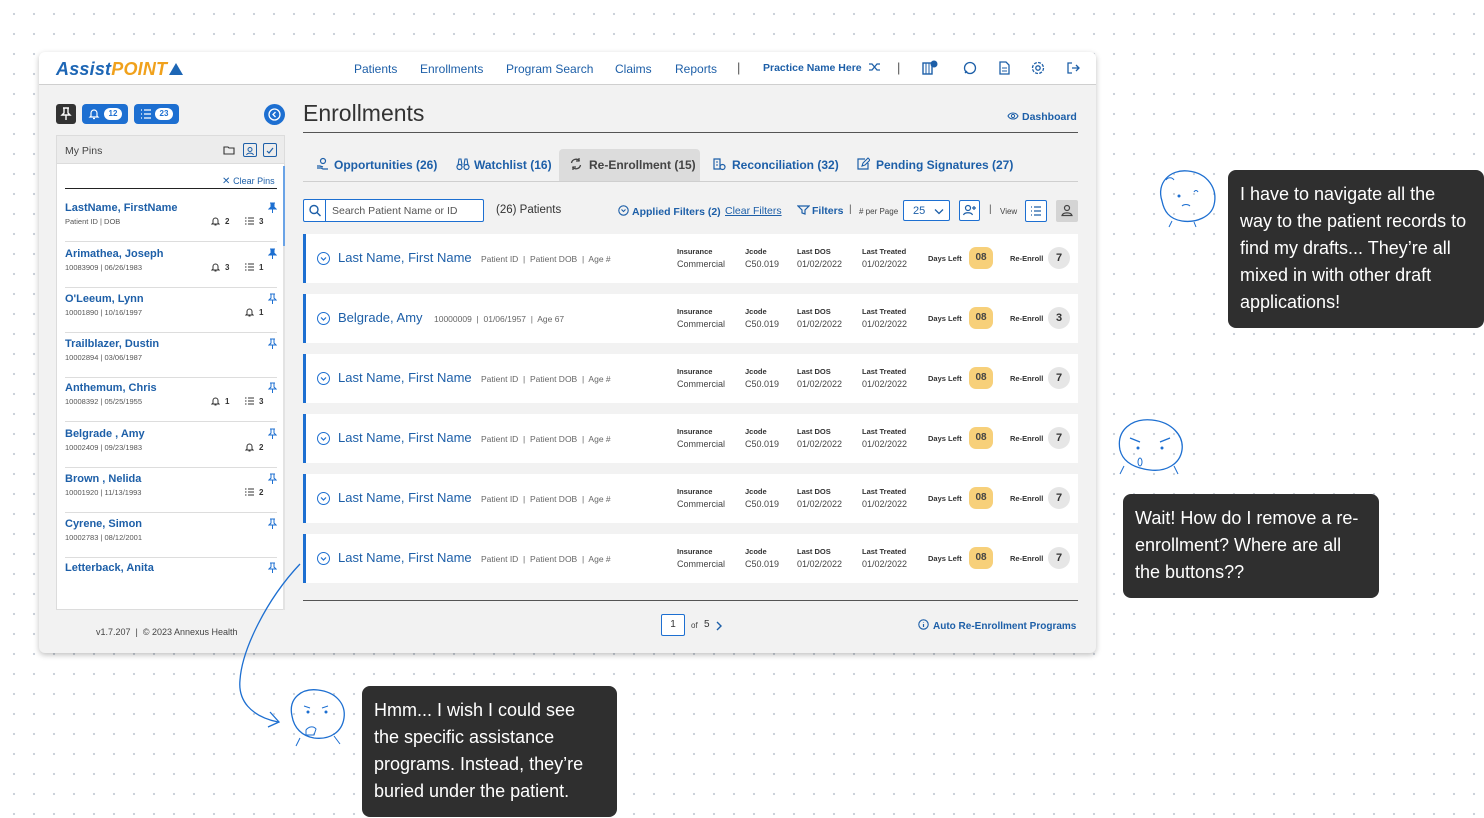 Image resolution: width=1484 pixels, height=818 pixels. Describe the element at coordinates (171, 222) in the screenshot. I see `pinned-patient-item: LastName, FirstName Patient ID | DOB 2 3` at that location.